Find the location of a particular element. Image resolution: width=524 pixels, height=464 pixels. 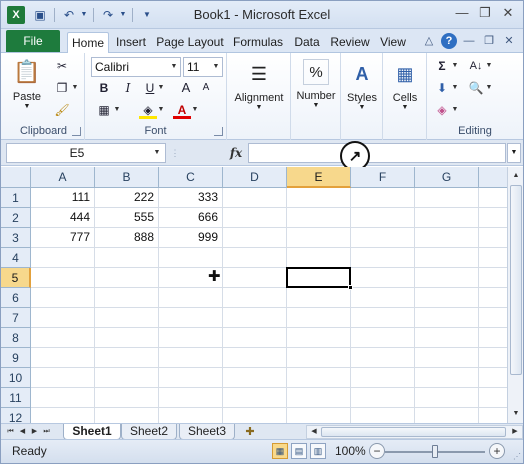

tab-file: File is located at coordinates (33, 41).